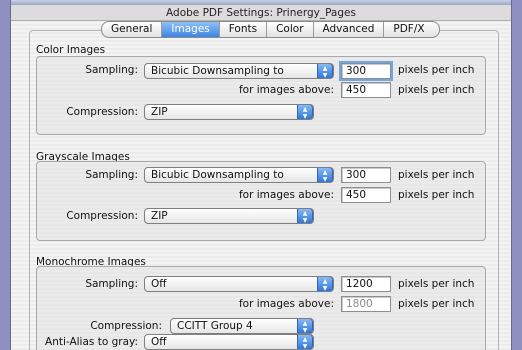  What do you see at coordinates (244, 29) in the screenshot?
I see `tab-fonts: Fonts` at bounding box center [244, 29].